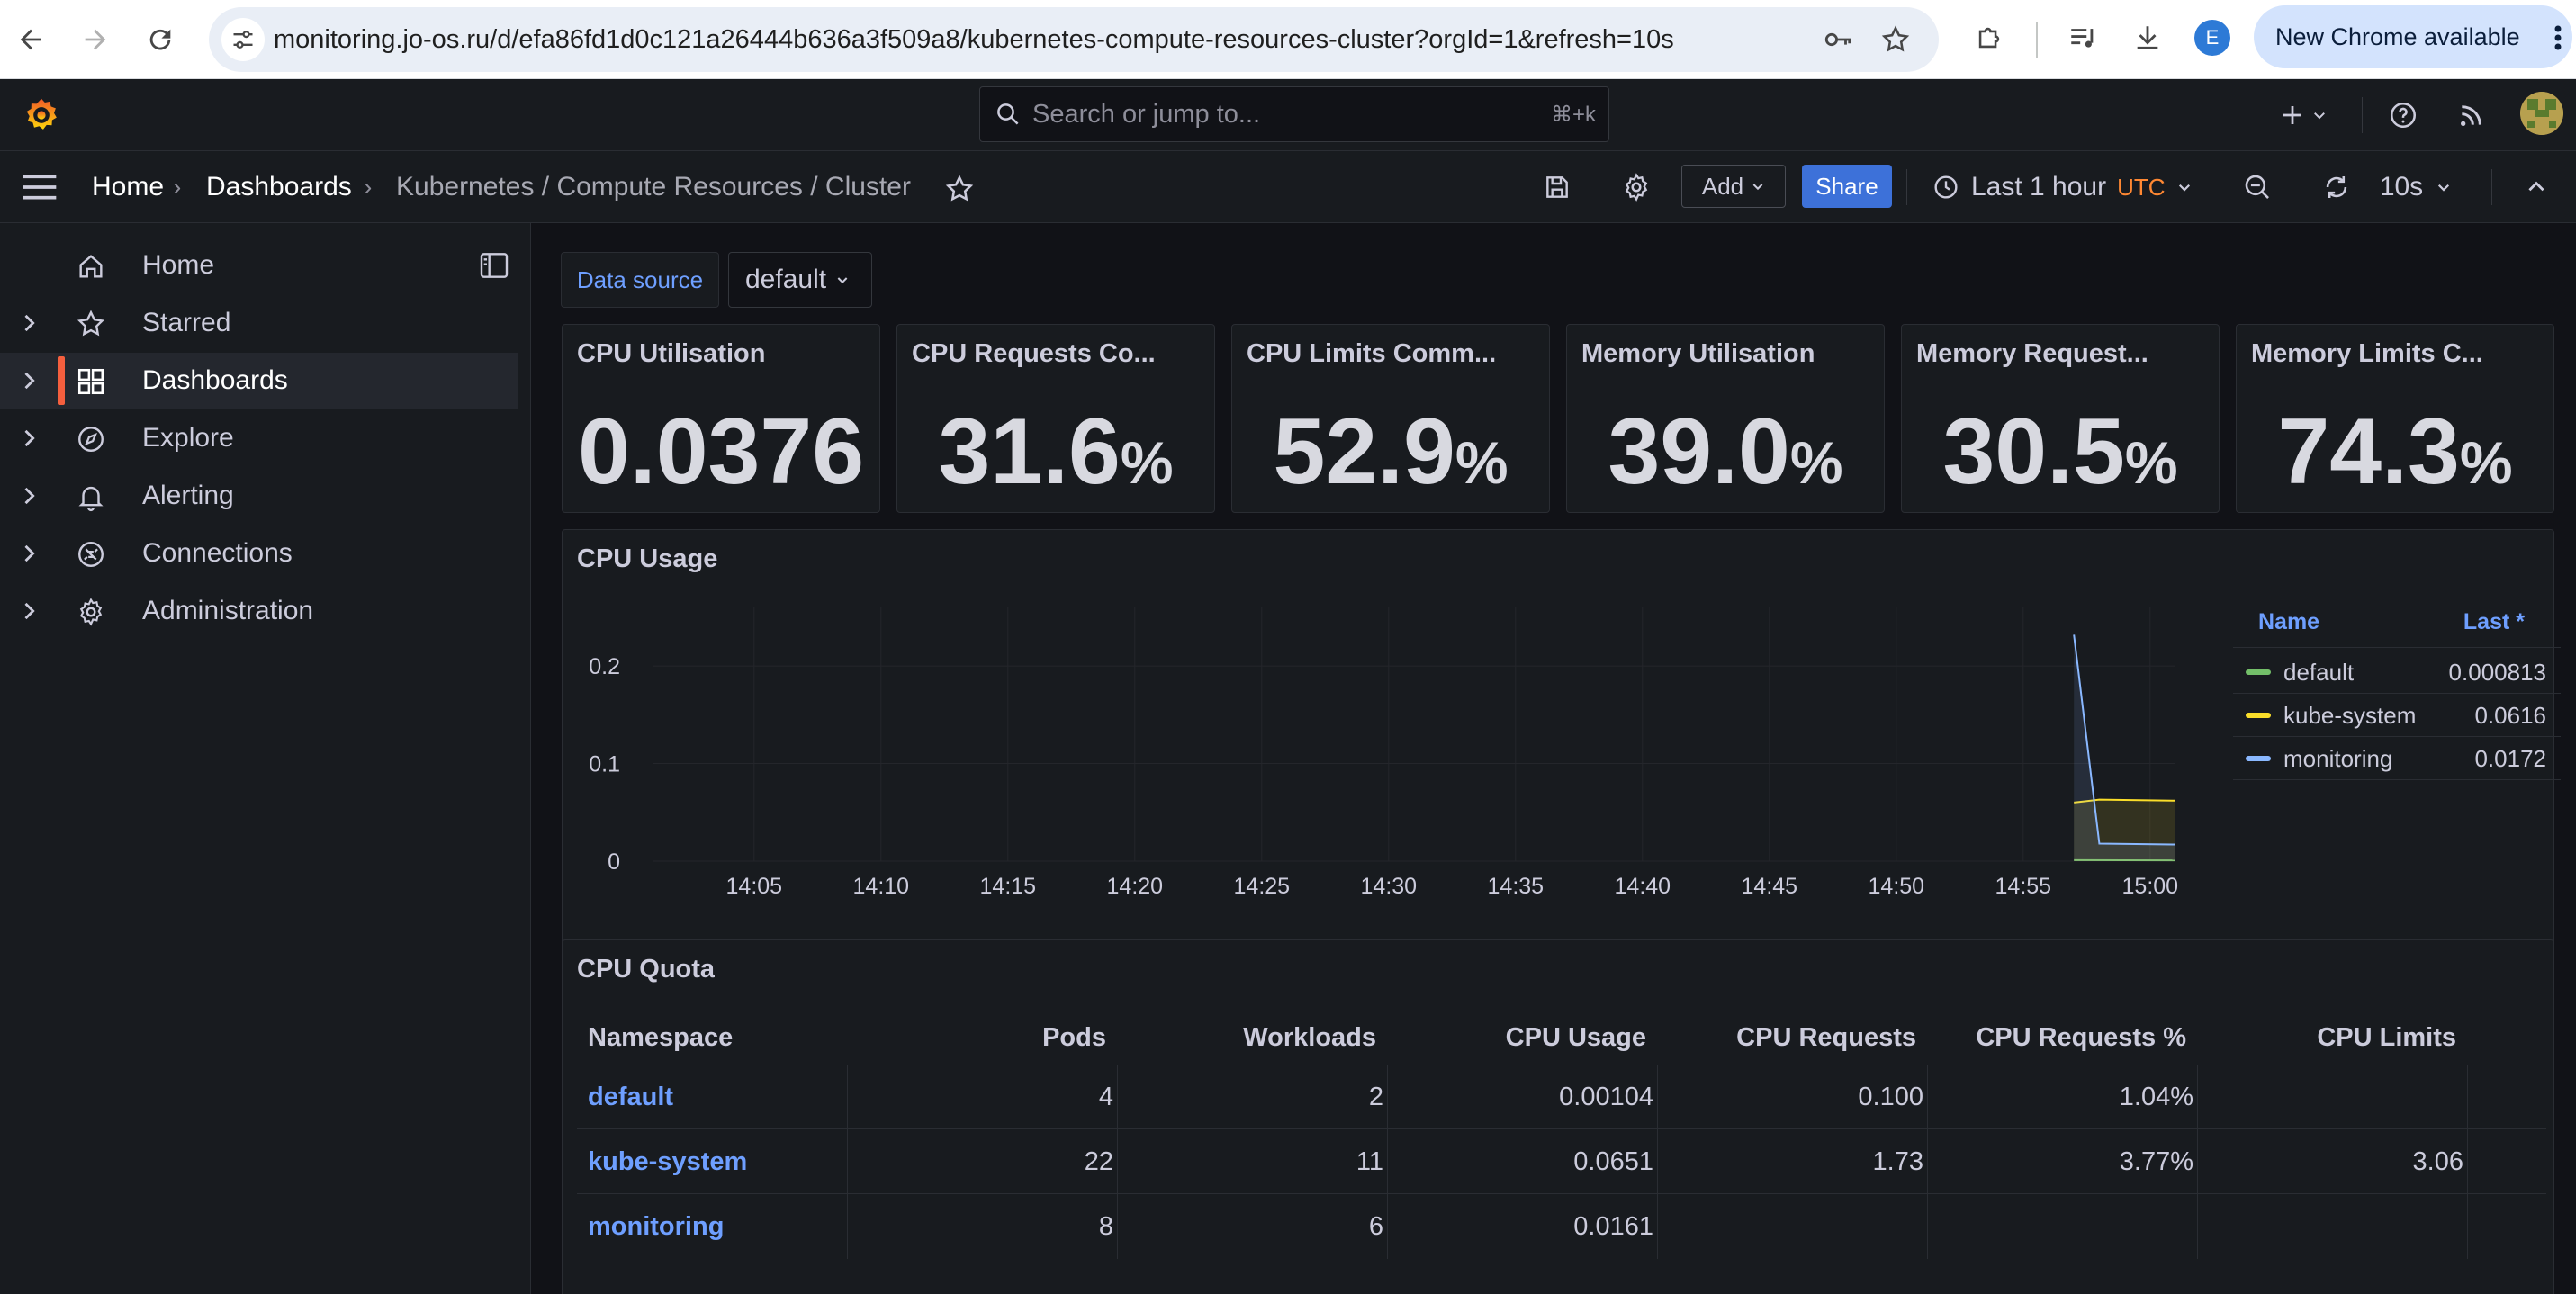 This screenshot has height=1294, width=2576. I want to click on x-tick-label: 14:35, so click(1516, 886).